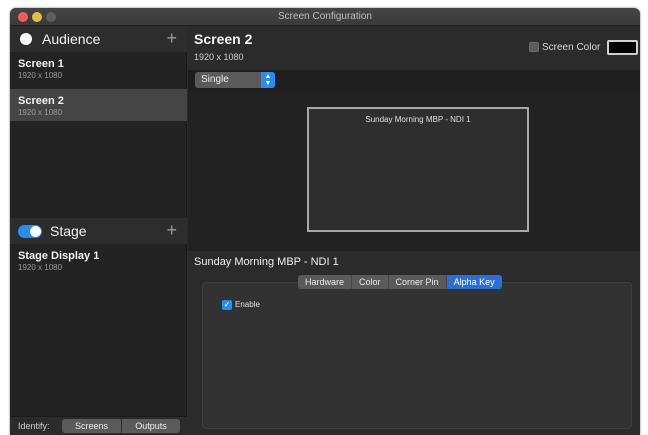  Describe the element at coordinates (418, 119) in the screenshot. I see `output-preview-label: Sunday Morning MBP - NDI 1` at that location.